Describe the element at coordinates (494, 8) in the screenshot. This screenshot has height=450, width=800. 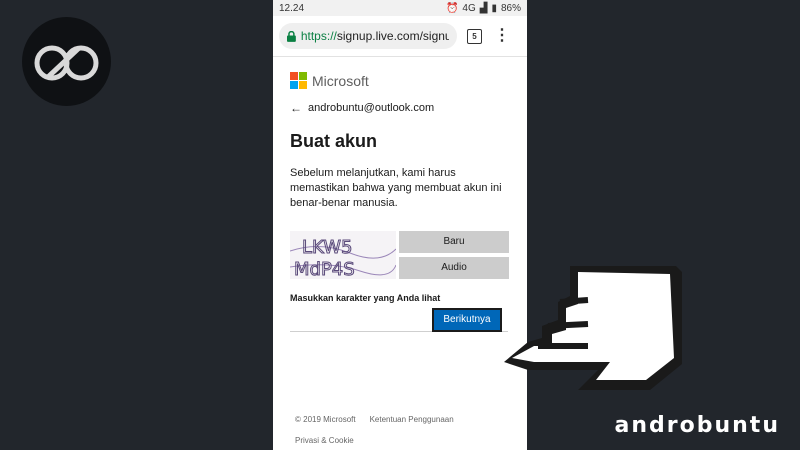
I see `battery-icon: ▮` at that location.